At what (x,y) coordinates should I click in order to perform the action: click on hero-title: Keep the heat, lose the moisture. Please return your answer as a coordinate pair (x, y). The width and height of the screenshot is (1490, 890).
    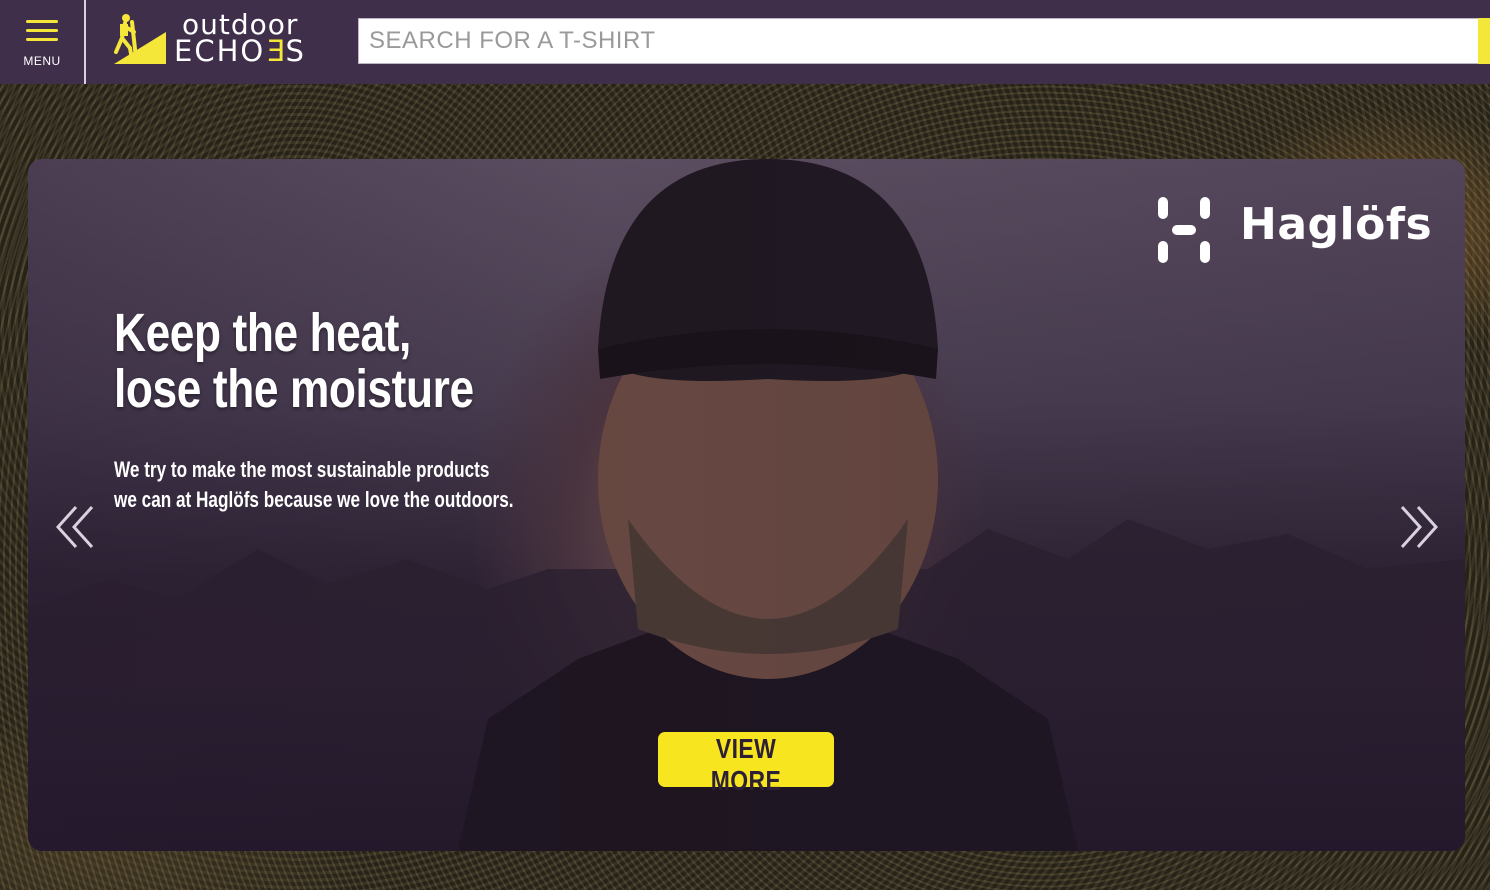
    Looking at the image, I should click on (294, 361).